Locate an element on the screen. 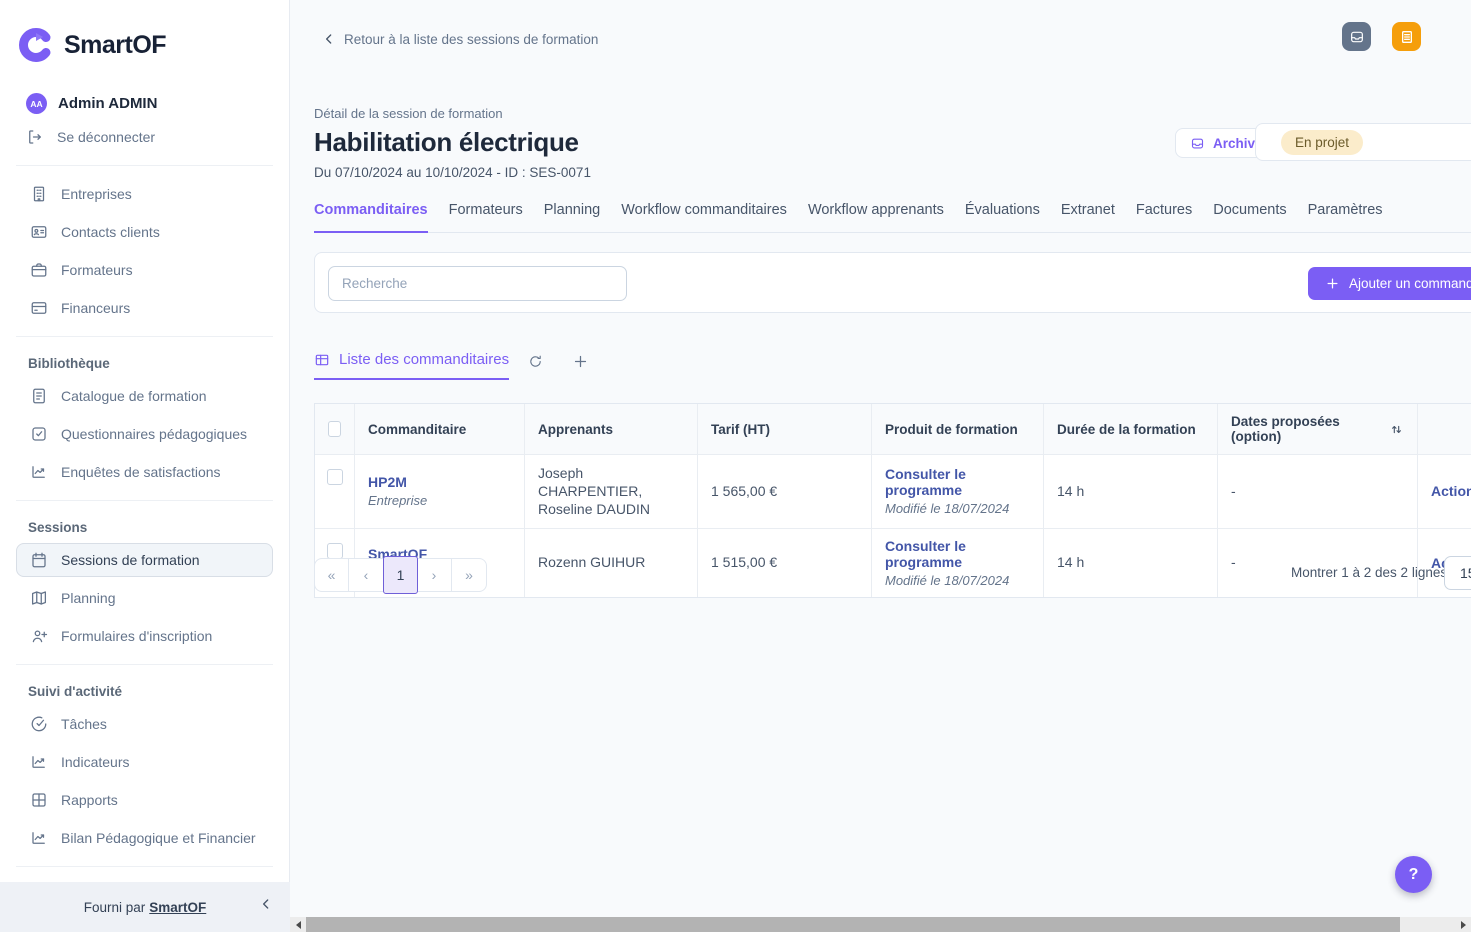 The width and height of the screenshot is (1471, 932). sidebar-item-formulaires: Formulaires d'inscription is located at coordinates (144, 636).